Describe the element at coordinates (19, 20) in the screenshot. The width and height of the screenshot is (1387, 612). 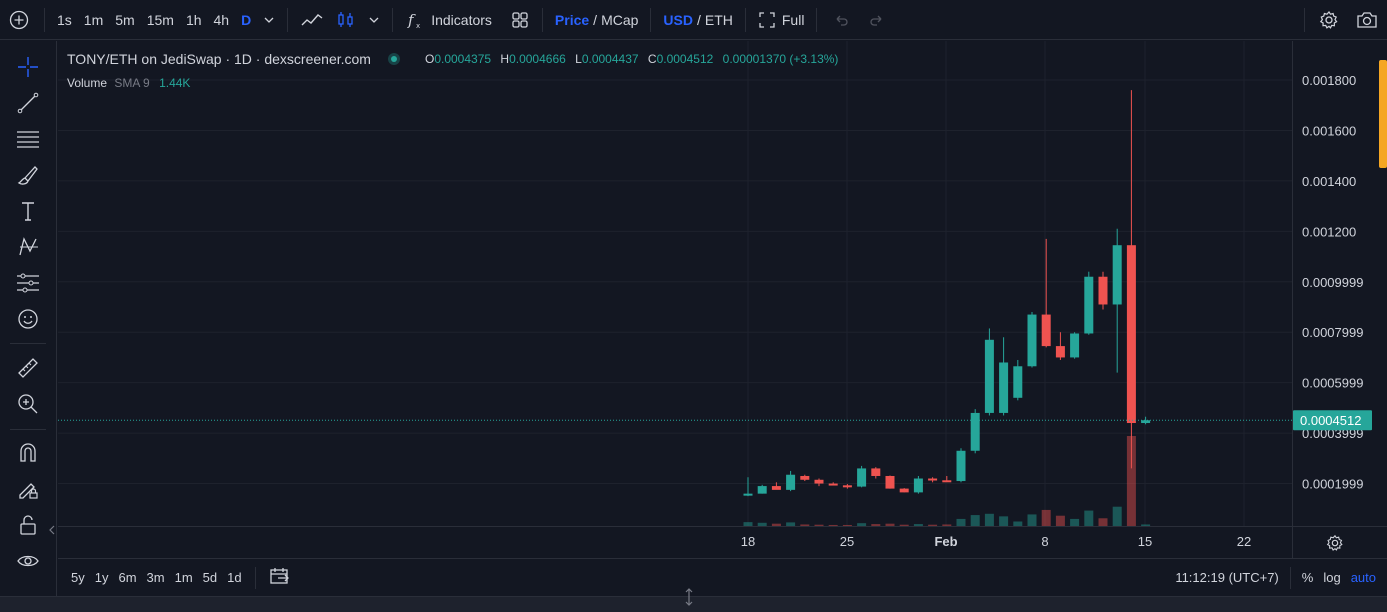
I see `add-symbol-button` at that location.